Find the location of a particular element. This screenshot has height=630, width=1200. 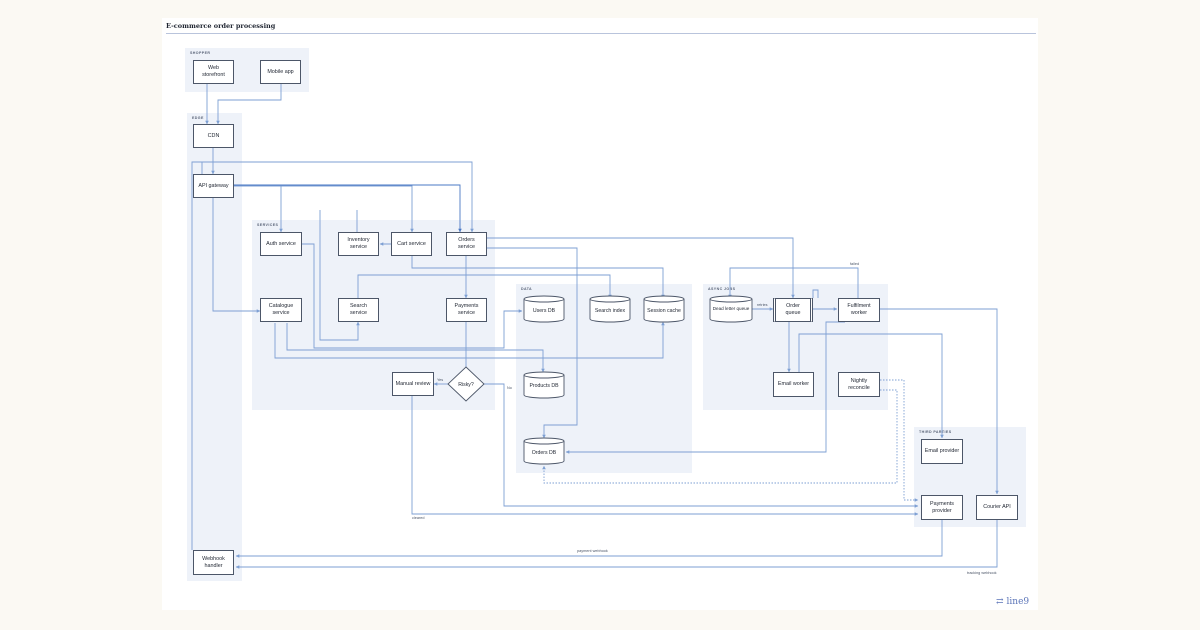

node-courier-api: Courier API is located at coordinates (997, 507).